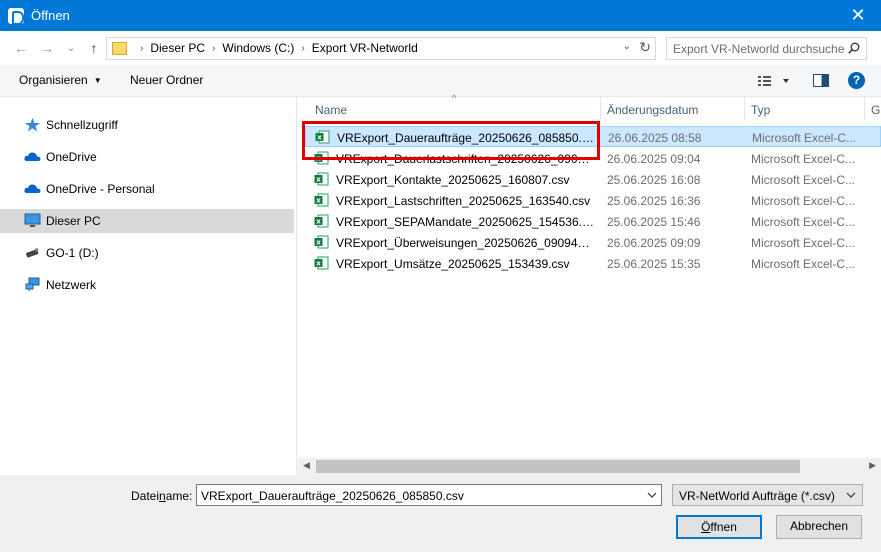 This screenshot has height=552, width=881. I want to click on open-button: Öffnen, so click(719, 527).